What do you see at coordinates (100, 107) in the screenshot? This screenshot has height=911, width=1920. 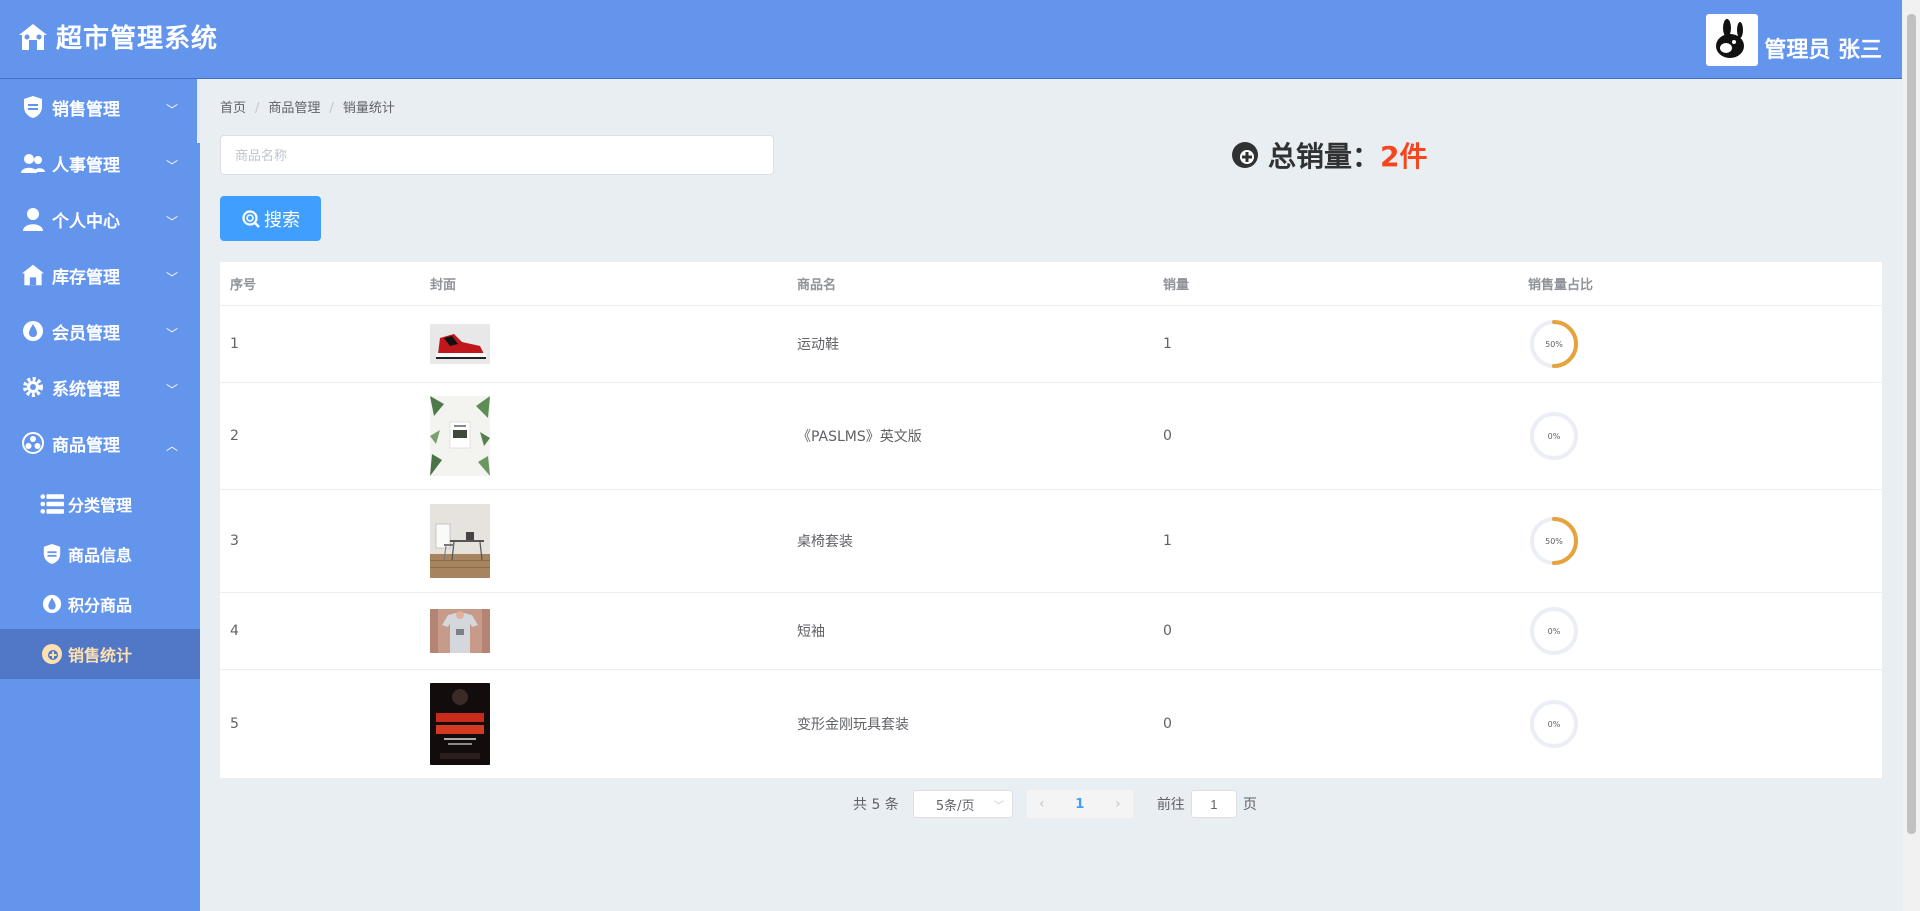 I see `sidebar-item-sales: 销售管理 ﹀` at bounding box center [100, 107].